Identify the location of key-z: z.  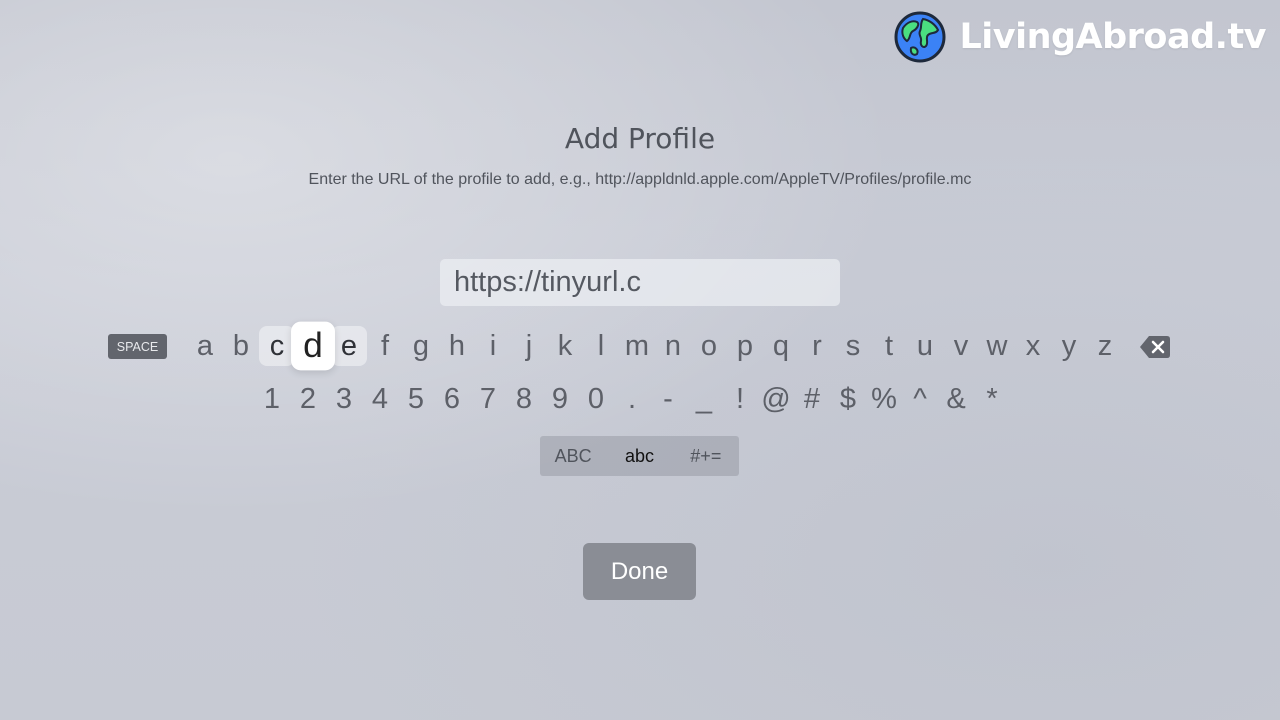
(1105, 346).